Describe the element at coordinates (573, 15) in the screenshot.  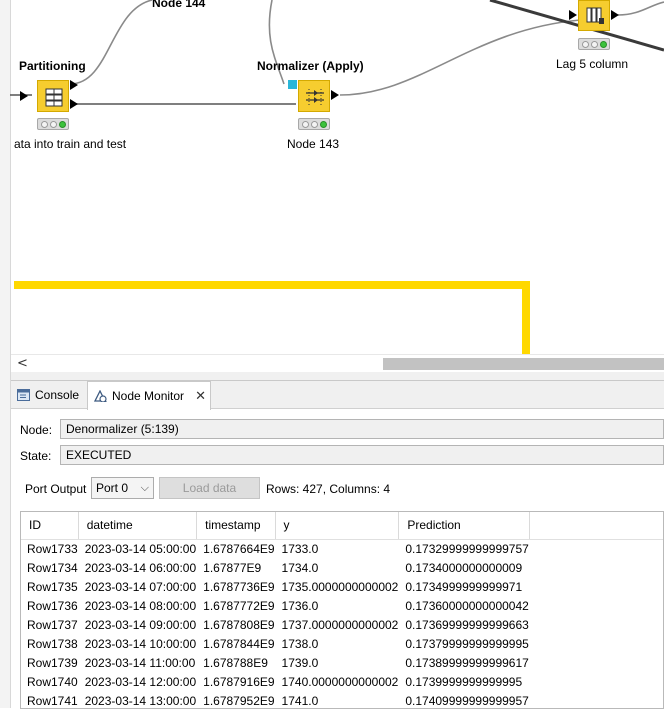
I see `lag-in-port` at that location.